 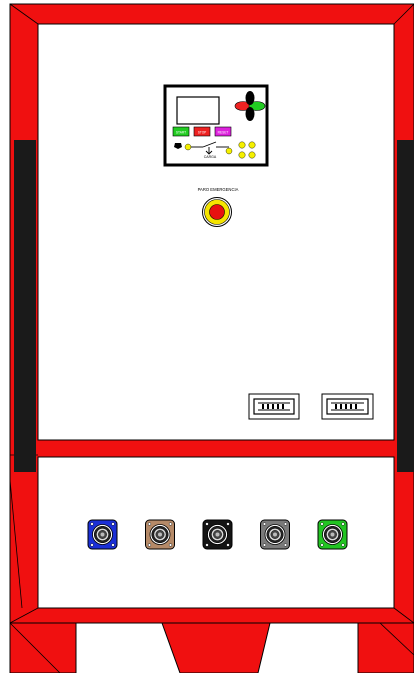 I want to click on base-right, so click(x=385, y=648).